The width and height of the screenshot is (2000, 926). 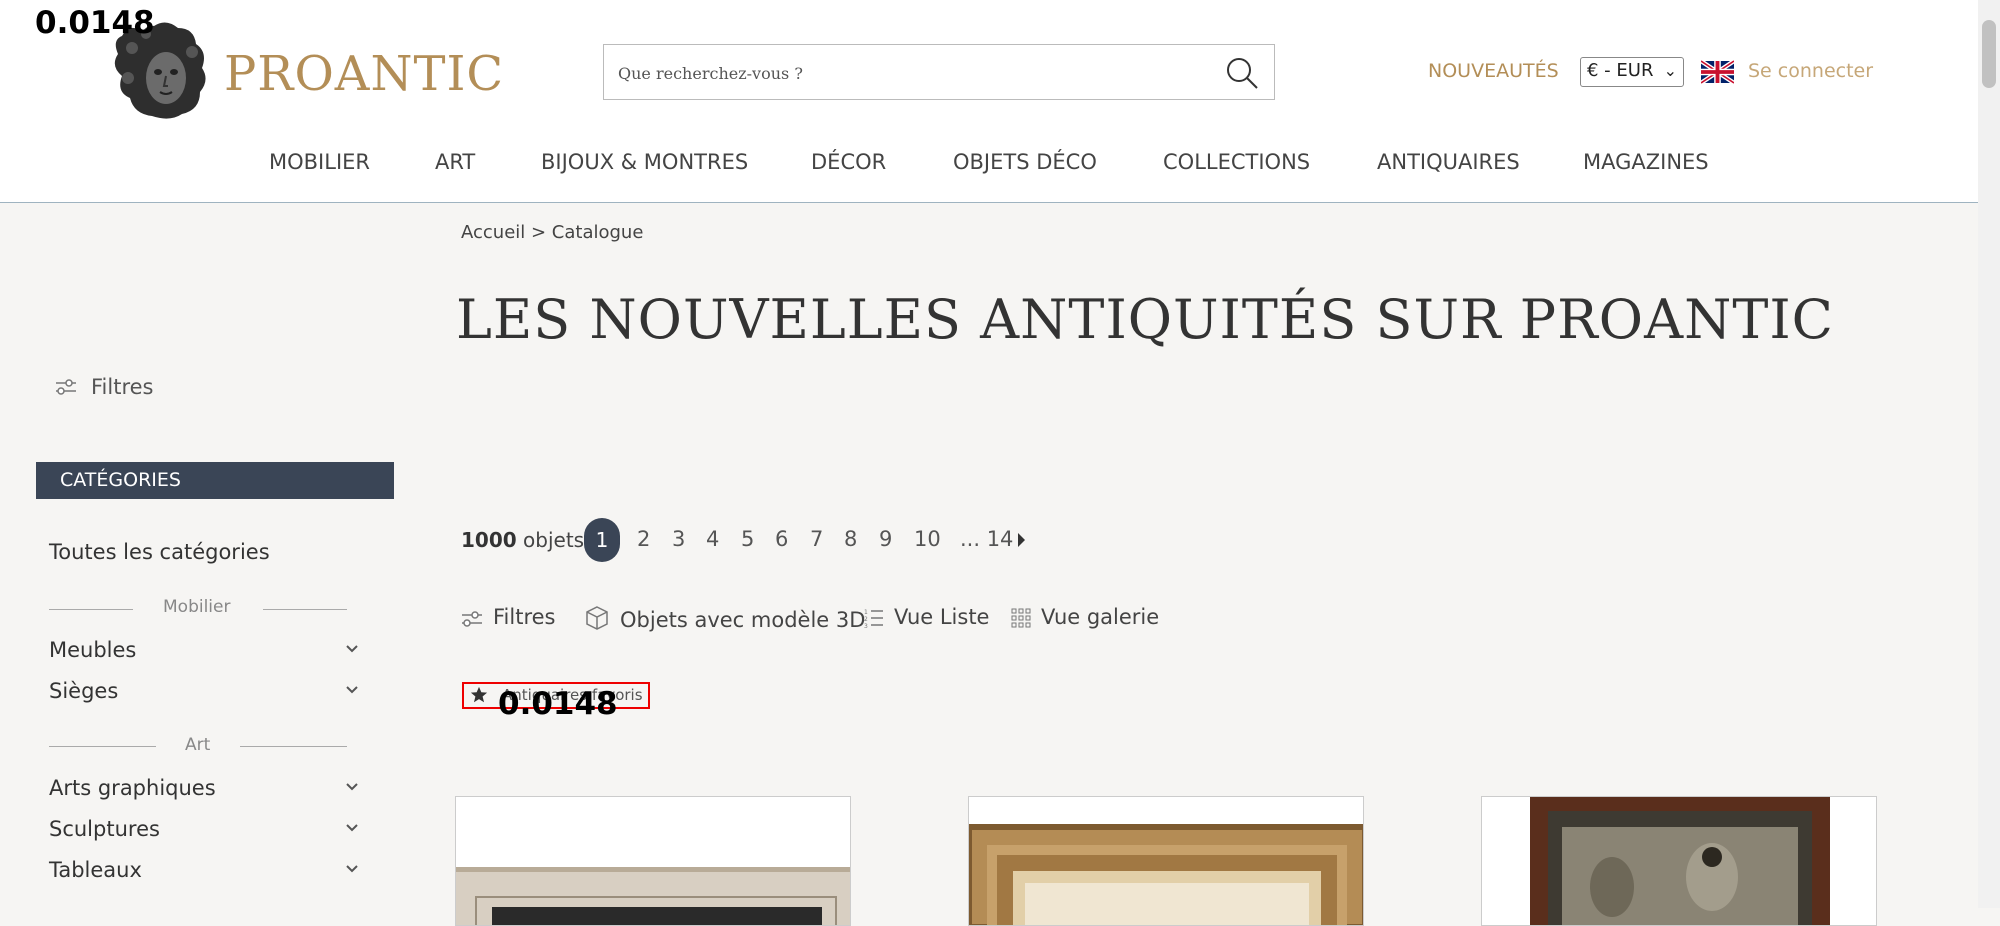 What do you see at coordinates (866, 619) in the screenshot?
I see `svg-text: 2` at bounding box center [866, 619].